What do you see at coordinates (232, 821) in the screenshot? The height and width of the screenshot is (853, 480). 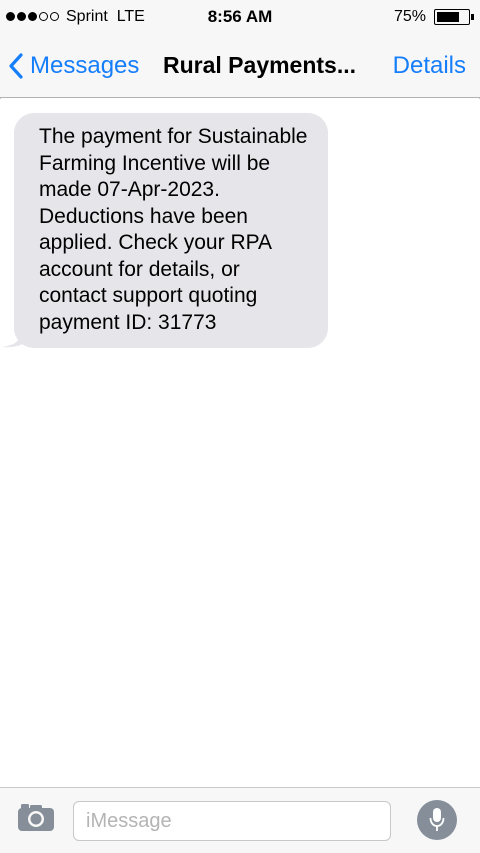 I see `imessage-input` at bounding box center [232, 821].